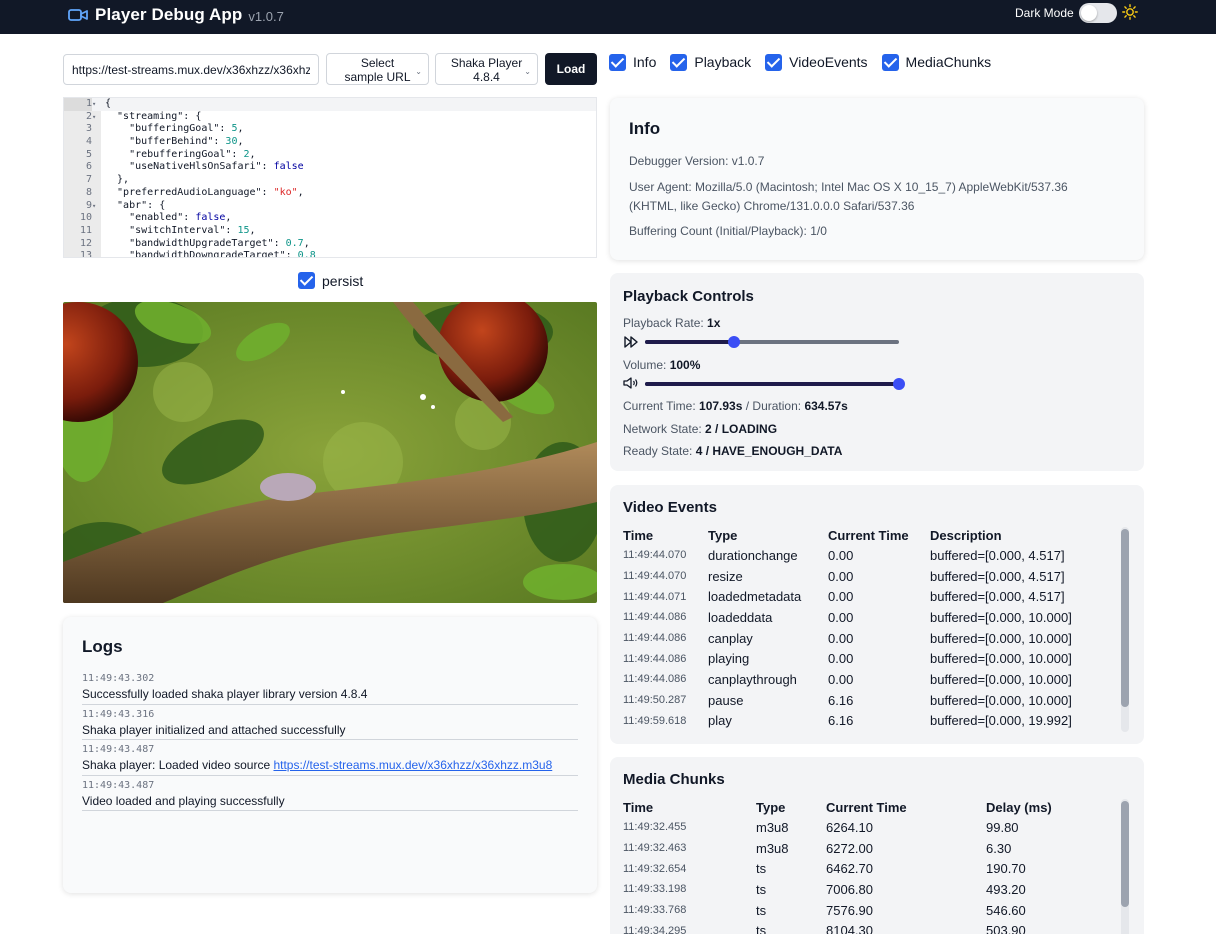 Image resolution: width=1216 pixels, height=934 pixels. Describe the element at coordinates (723, 62) in the screenshot. I see `toggle-playback-label: Playback` at that location.